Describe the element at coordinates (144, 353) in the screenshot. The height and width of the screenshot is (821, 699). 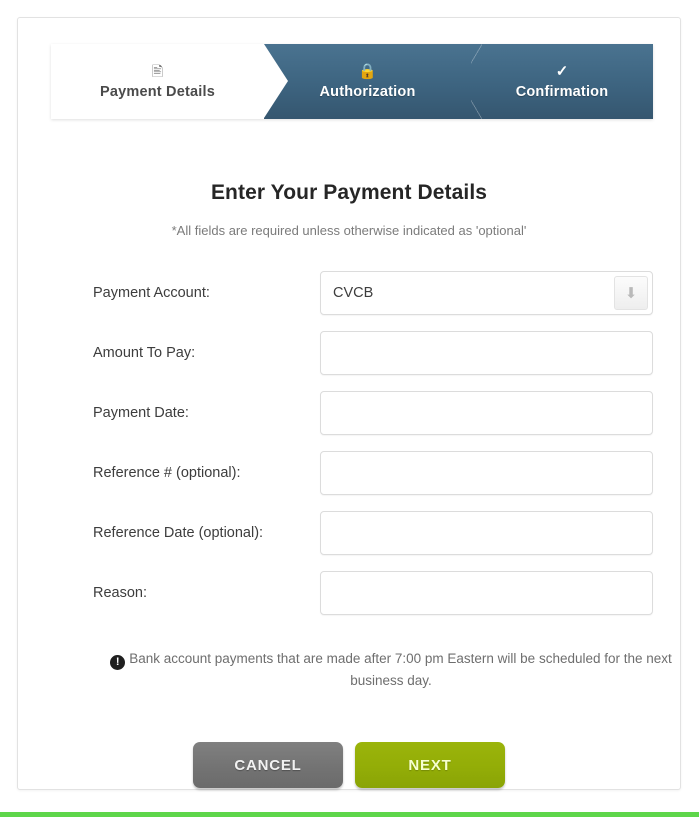
I see `label-amount-to-pay: Amount To Pay:` at that location.